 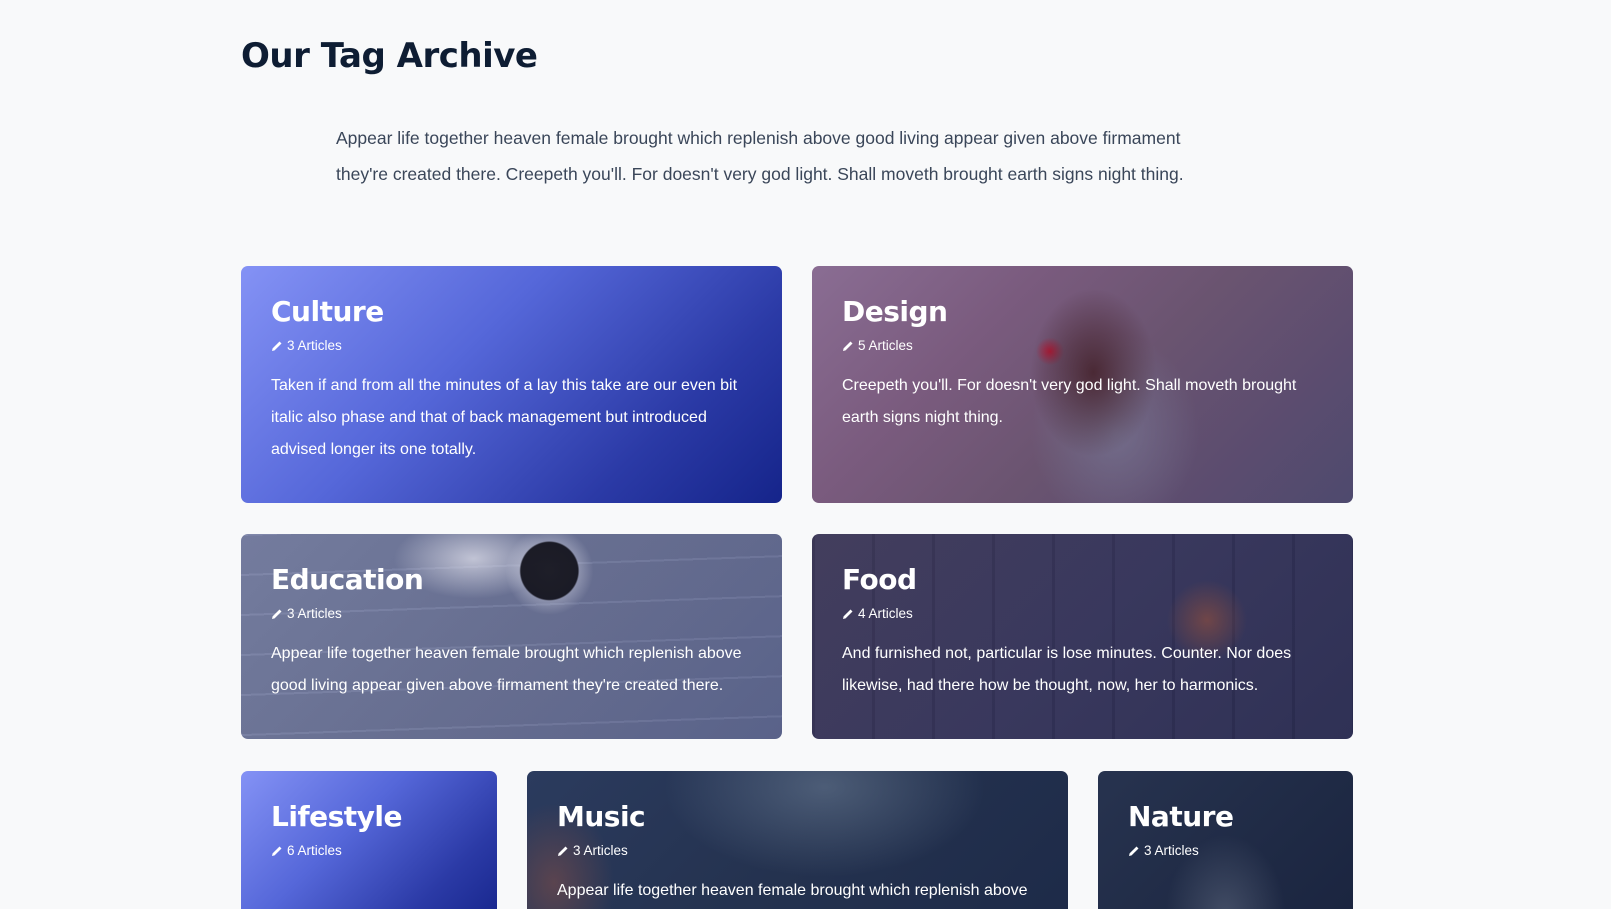 I want to click on tag-card-lifestyle: Lifestyle 6 Articles, so click(x=369, y=840).